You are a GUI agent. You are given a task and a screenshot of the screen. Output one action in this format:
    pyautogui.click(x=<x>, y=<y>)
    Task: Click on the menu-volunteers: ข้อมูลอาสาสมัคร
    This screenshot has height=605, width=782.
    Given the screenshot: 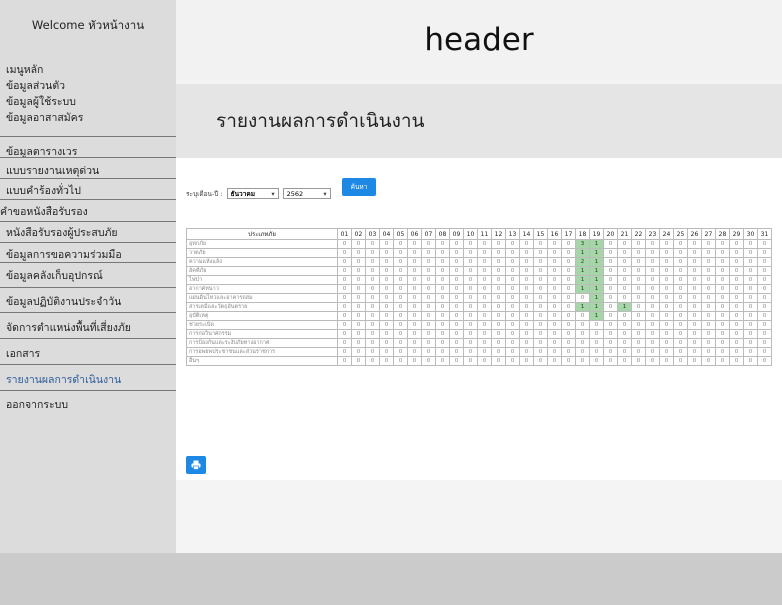 What is the action you would take?
    pyautogui.click(x=44, y=118)
    